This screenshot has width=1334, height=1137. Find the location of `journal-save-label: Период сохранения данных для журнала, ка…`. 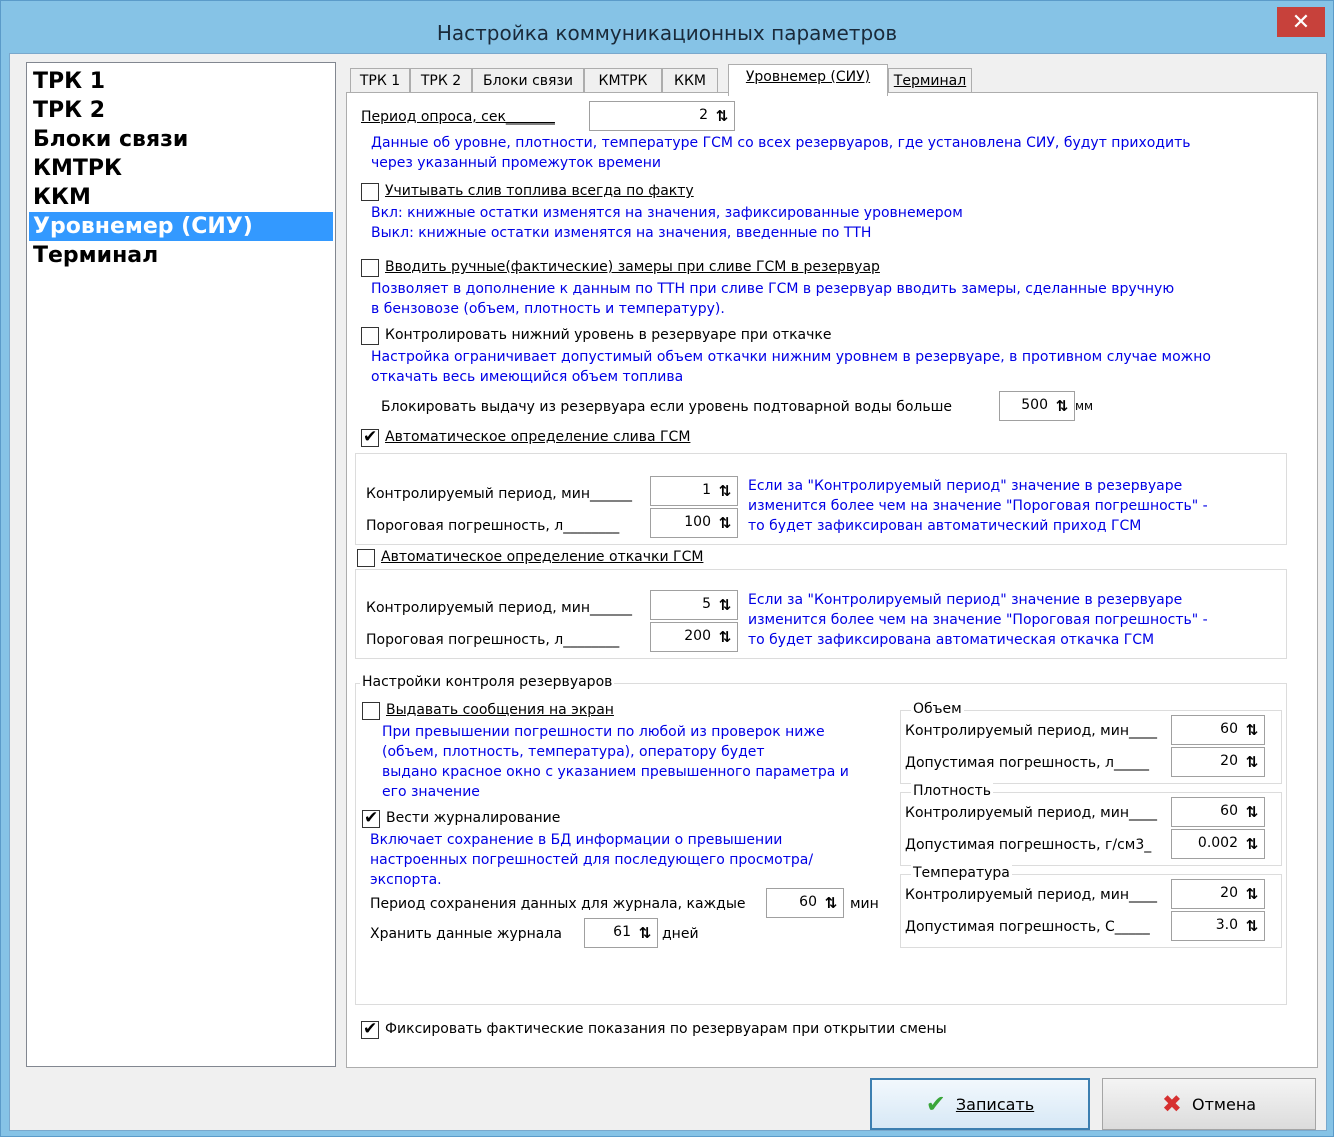

journal-save-label: Период сохранения данных для журнала, ка… is located at coordinates (558, 904).